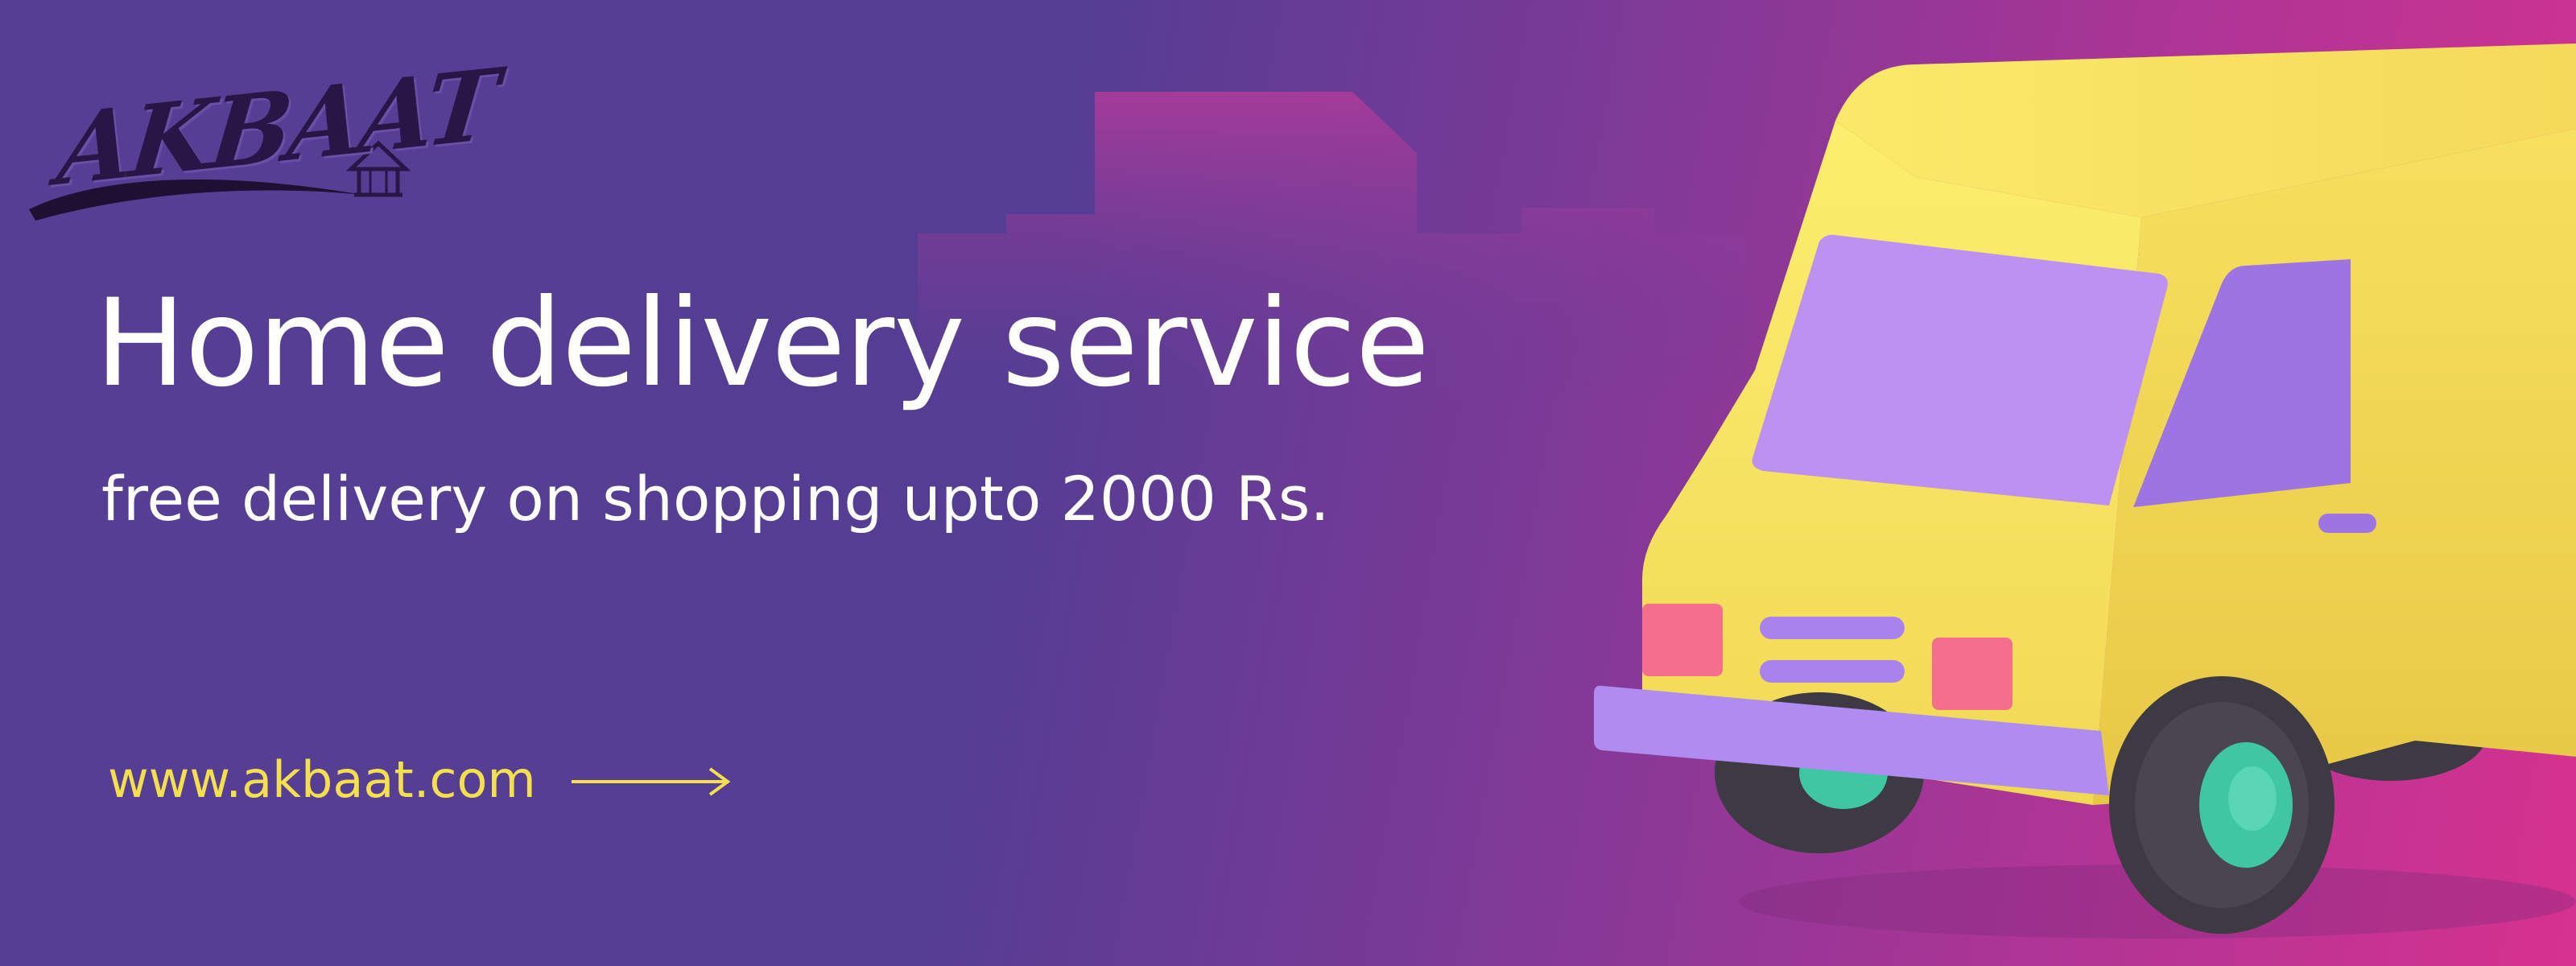  What do you see at coordinates (1832, 628) in the screenshot?
I see `van-grille-top` at bounding box center [1832, 628].